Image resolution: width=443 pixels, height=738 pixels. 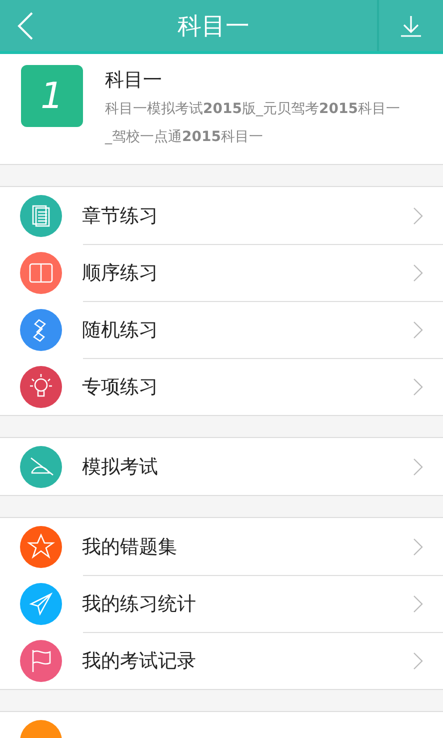 I want to click on page-title: 科目一, so click(x=213, y=26).